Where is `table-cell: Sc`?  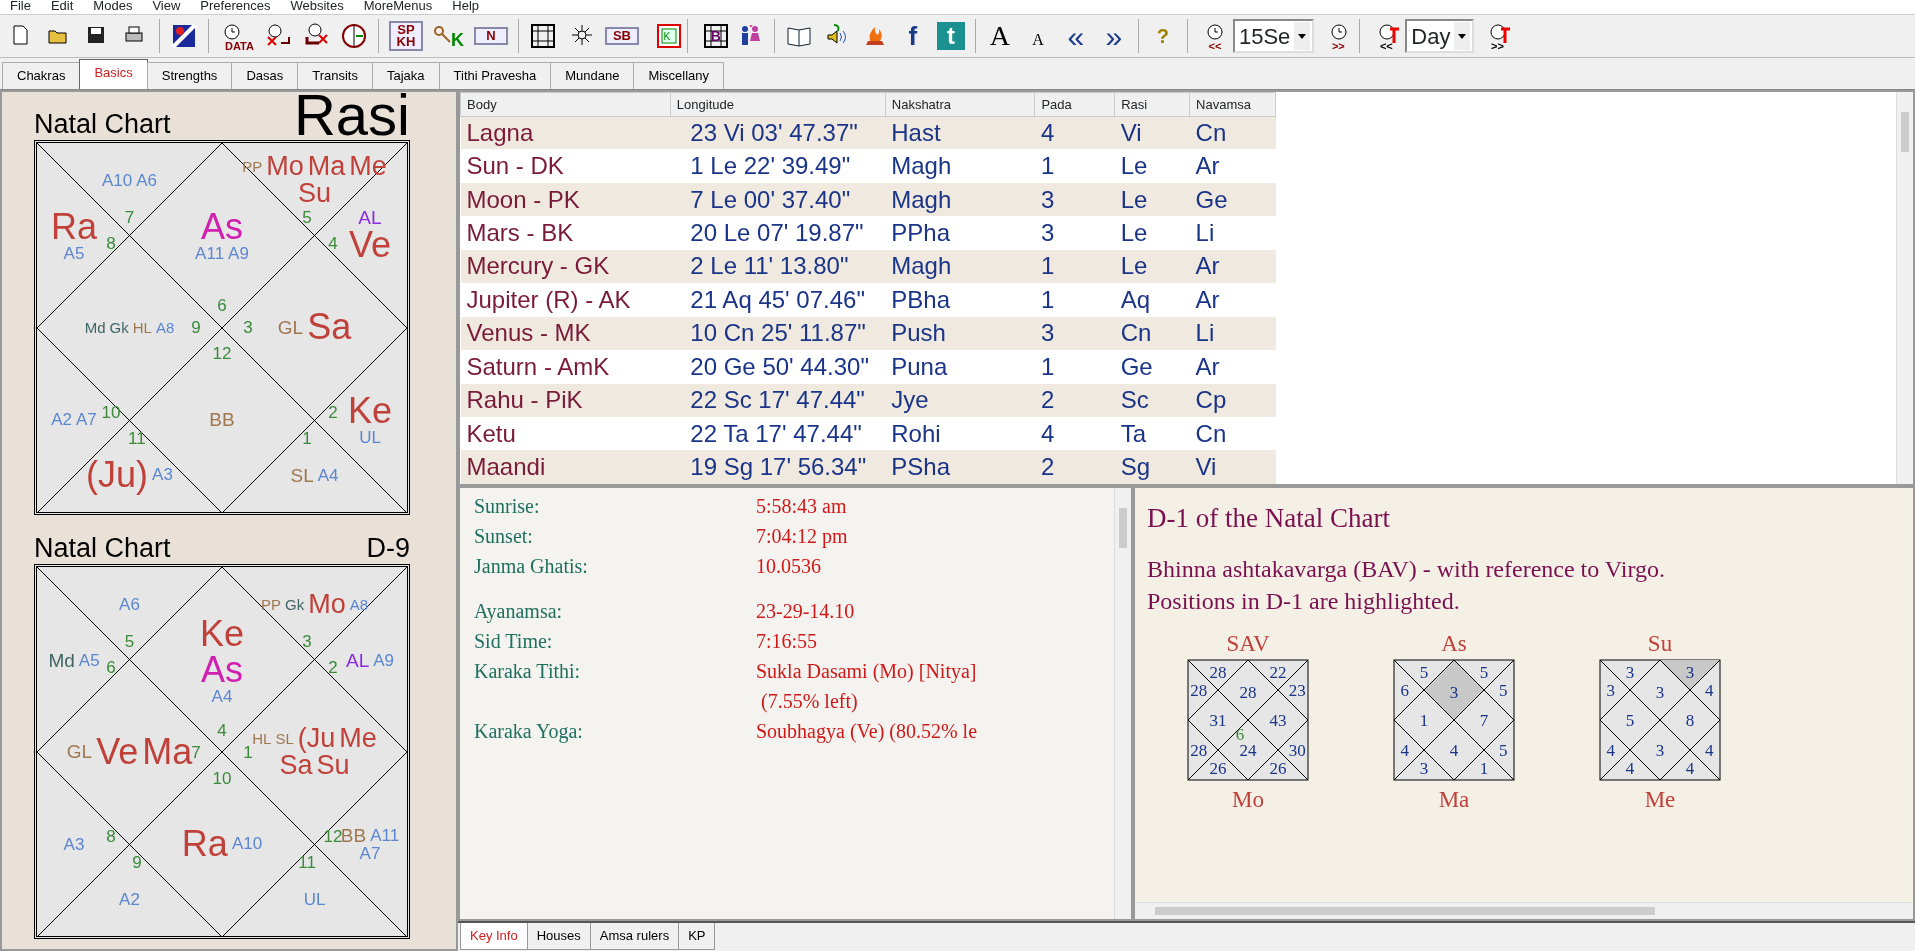 table-cell: Sc is located at coordinates (1152, 400).